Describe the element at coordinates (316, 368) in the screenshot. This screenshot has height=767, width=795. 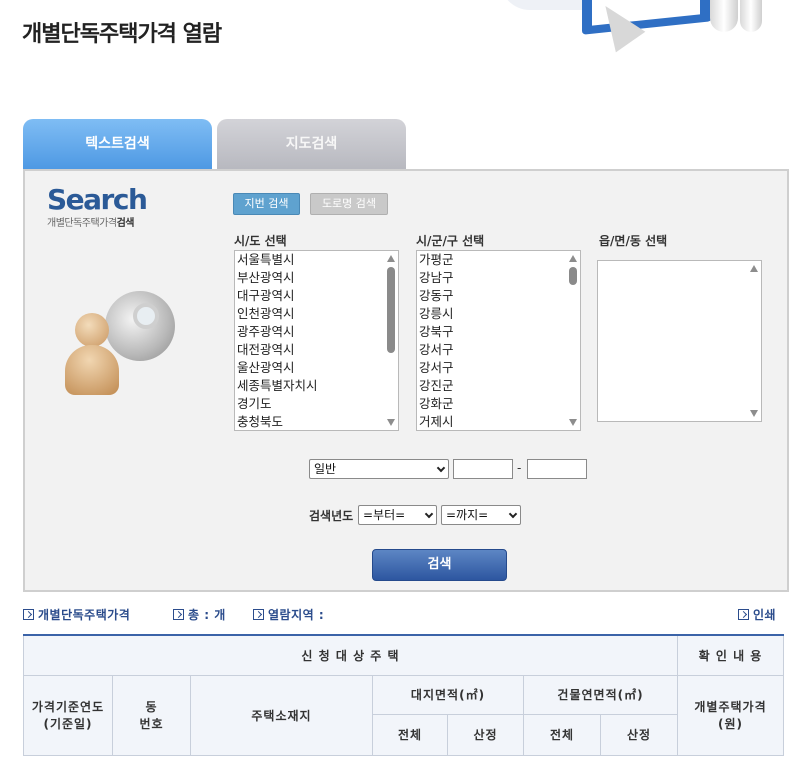
I see `sido-option: 울산광역시` at that location.